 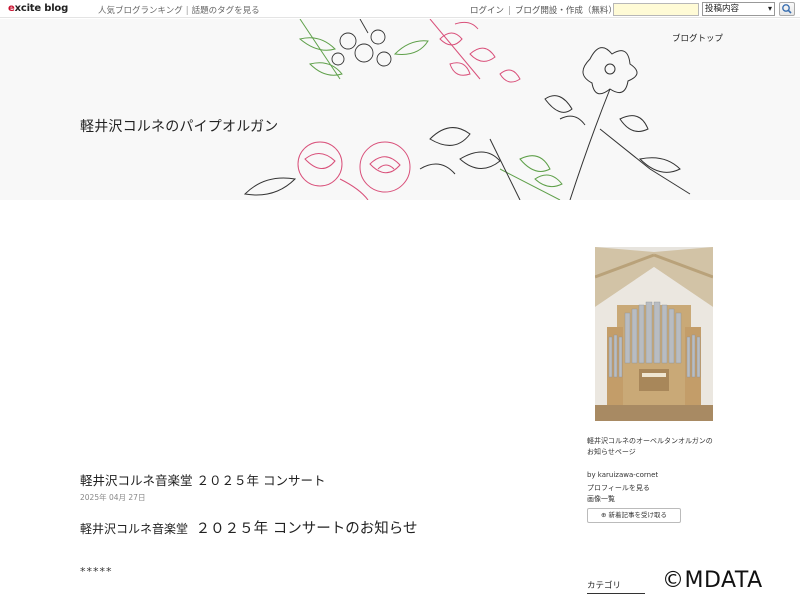 I want to click on subscribe-button: ⊕ 新着記事を受け取る, so click(x=634, y=515).